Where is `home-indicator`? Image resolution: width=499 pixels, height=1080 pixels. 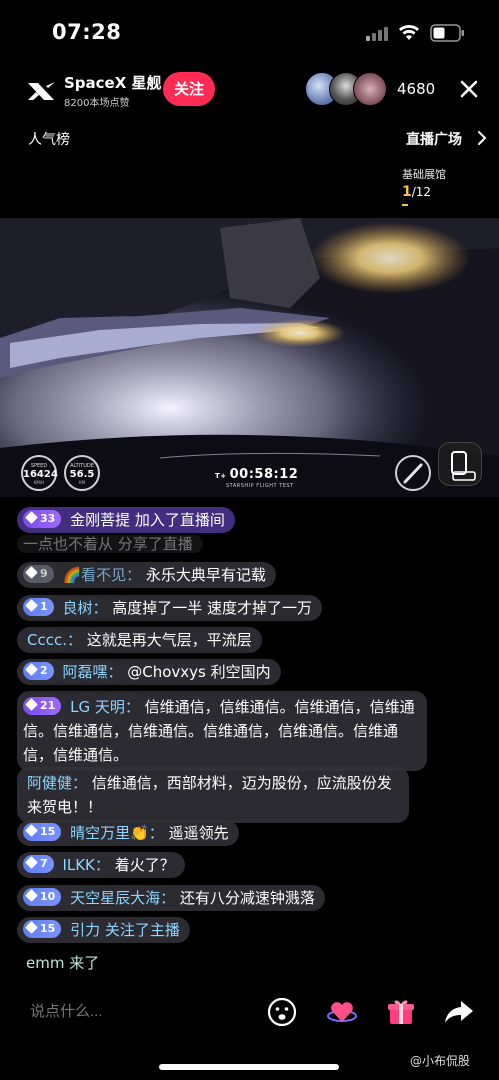 home-indicator is located at coordinates (249, 1067).